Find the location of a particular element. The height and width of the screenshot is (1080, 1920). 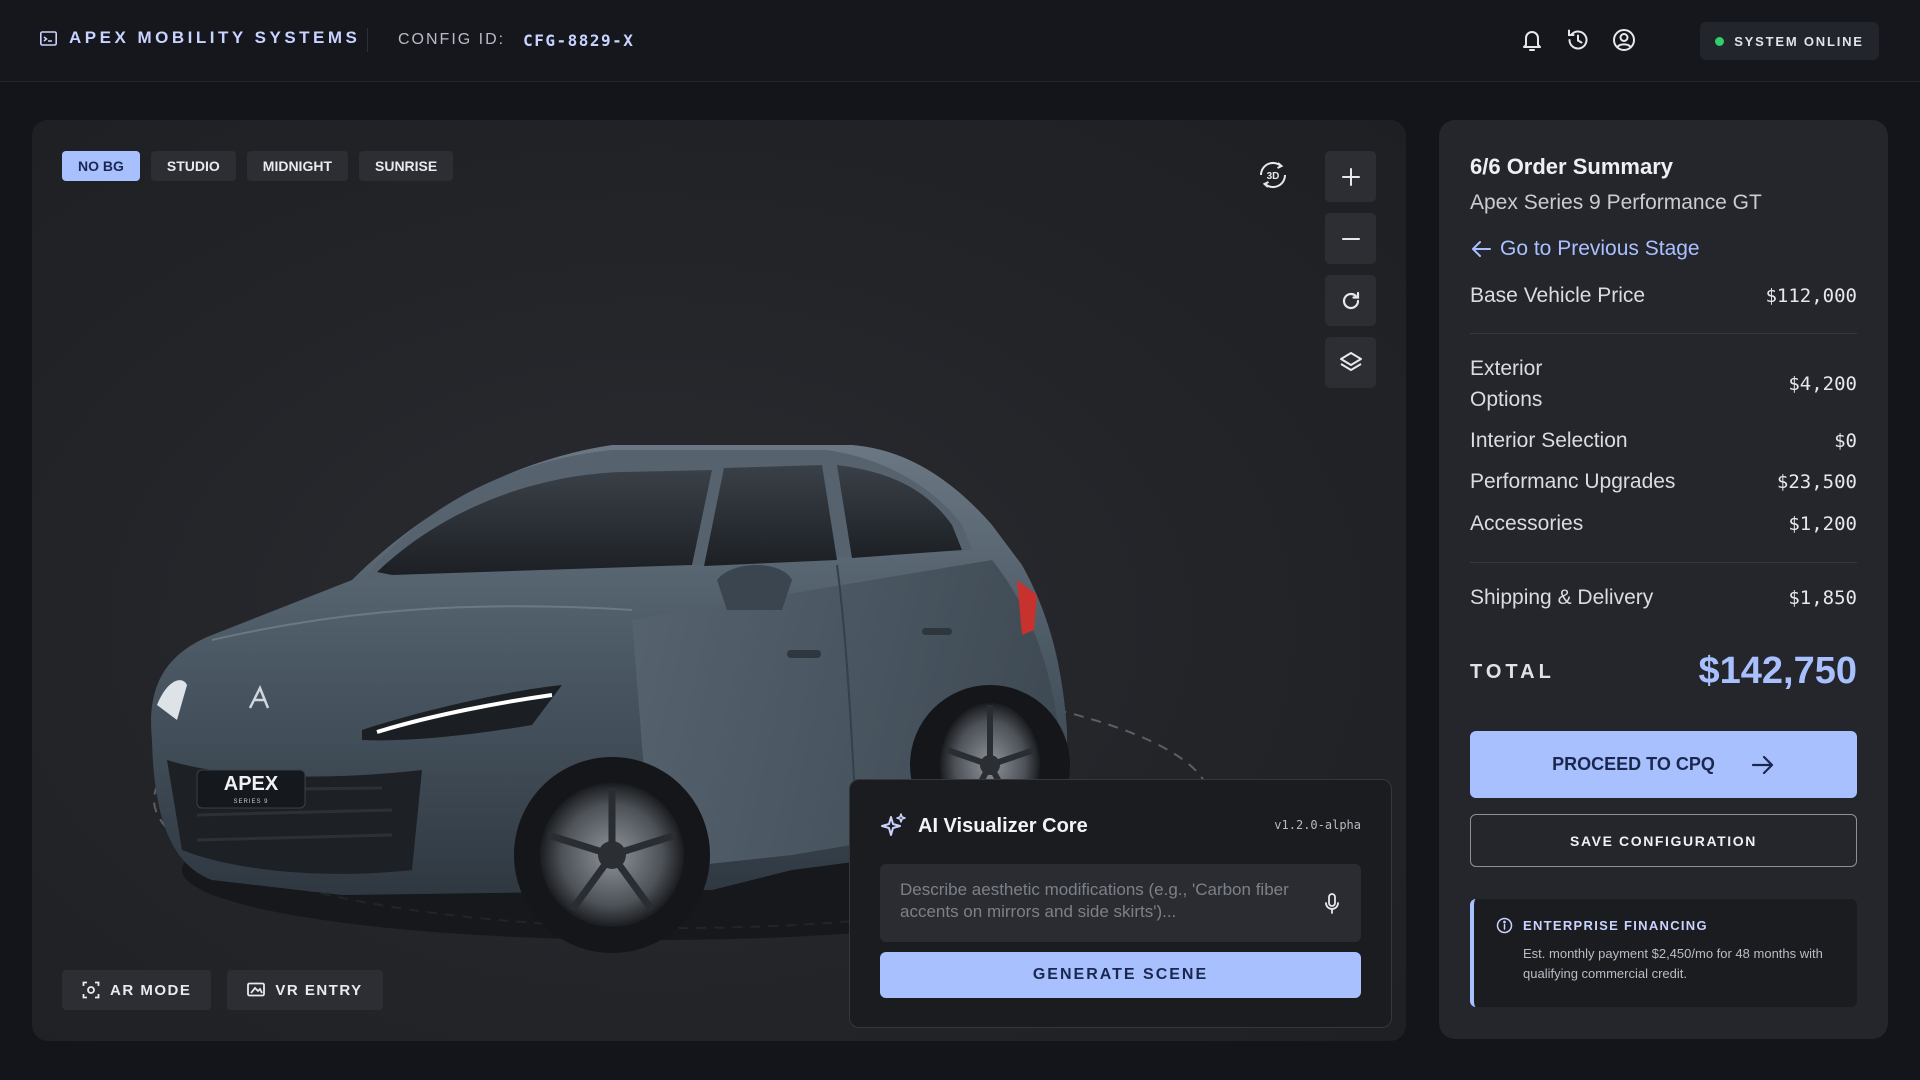

vr-entry-button: VR ENTRY is located at coordinates (305, 990).